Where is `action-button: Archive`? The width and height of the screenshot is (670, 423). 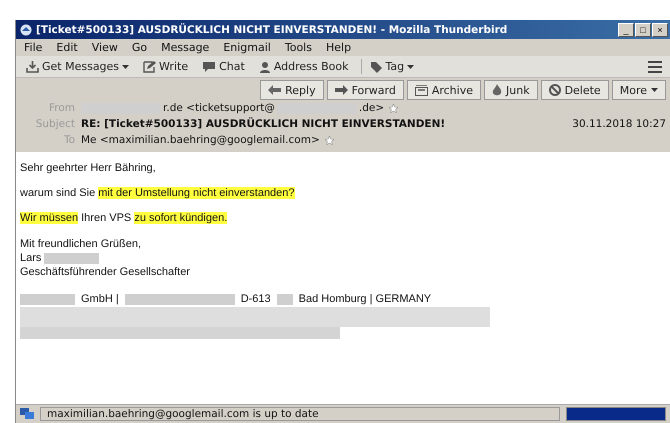 action-button: Archive is located at coordinates (443, 90).